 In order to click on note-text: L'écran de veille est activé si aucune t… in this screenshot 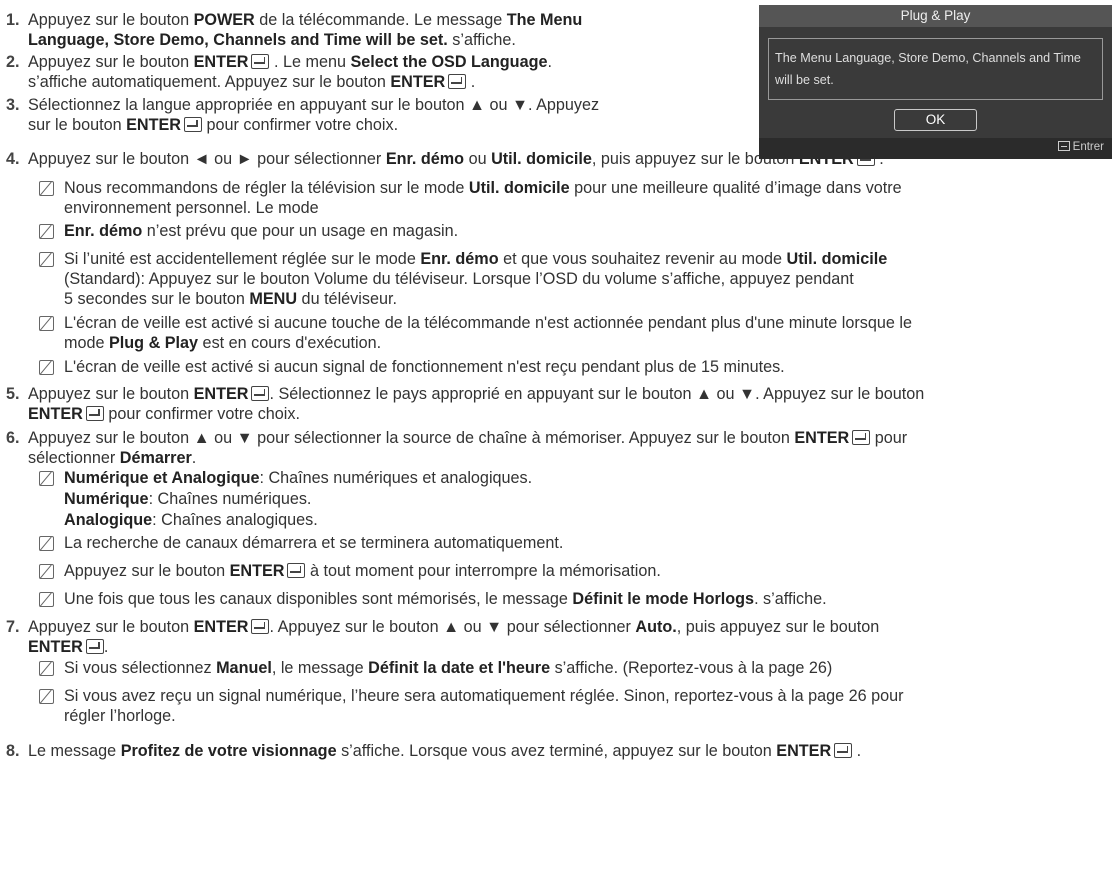, I will do `click(488, 333)`.